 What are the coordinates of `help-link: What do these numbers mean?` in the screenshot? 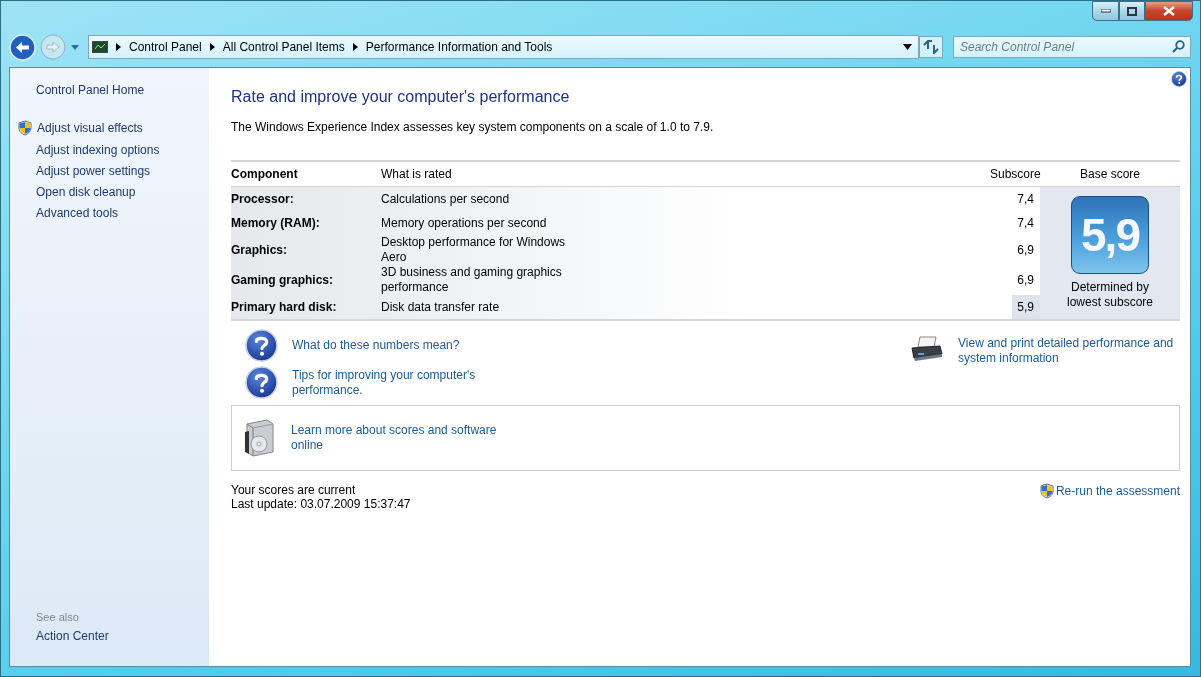 It's located at (376, 345).